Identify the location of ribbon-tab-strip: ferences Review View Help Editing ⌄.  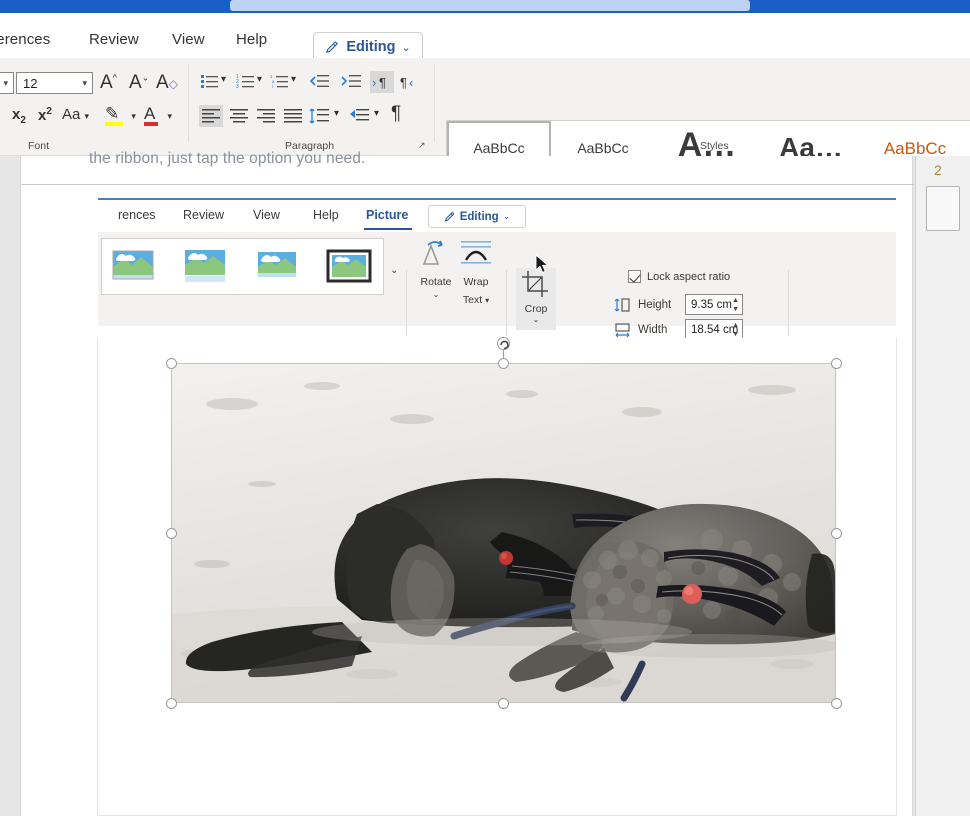
(485, 37).